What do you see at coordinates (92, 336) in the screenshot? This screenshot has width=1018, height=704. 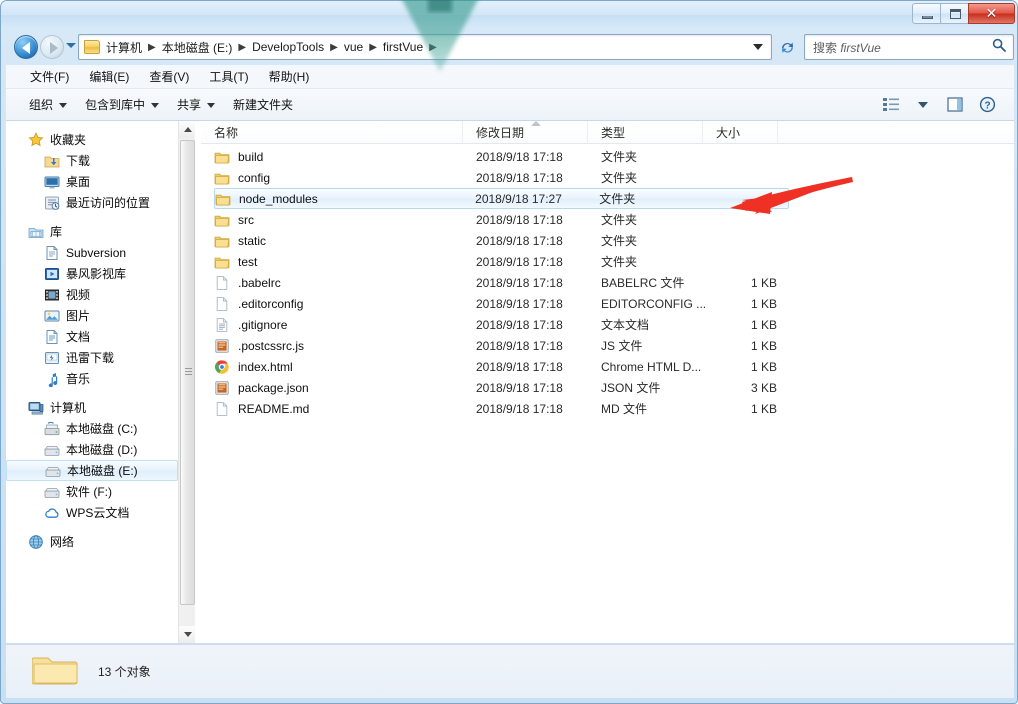 I see `sidebar-item-4: 文档` at bounding box center [92, 336].